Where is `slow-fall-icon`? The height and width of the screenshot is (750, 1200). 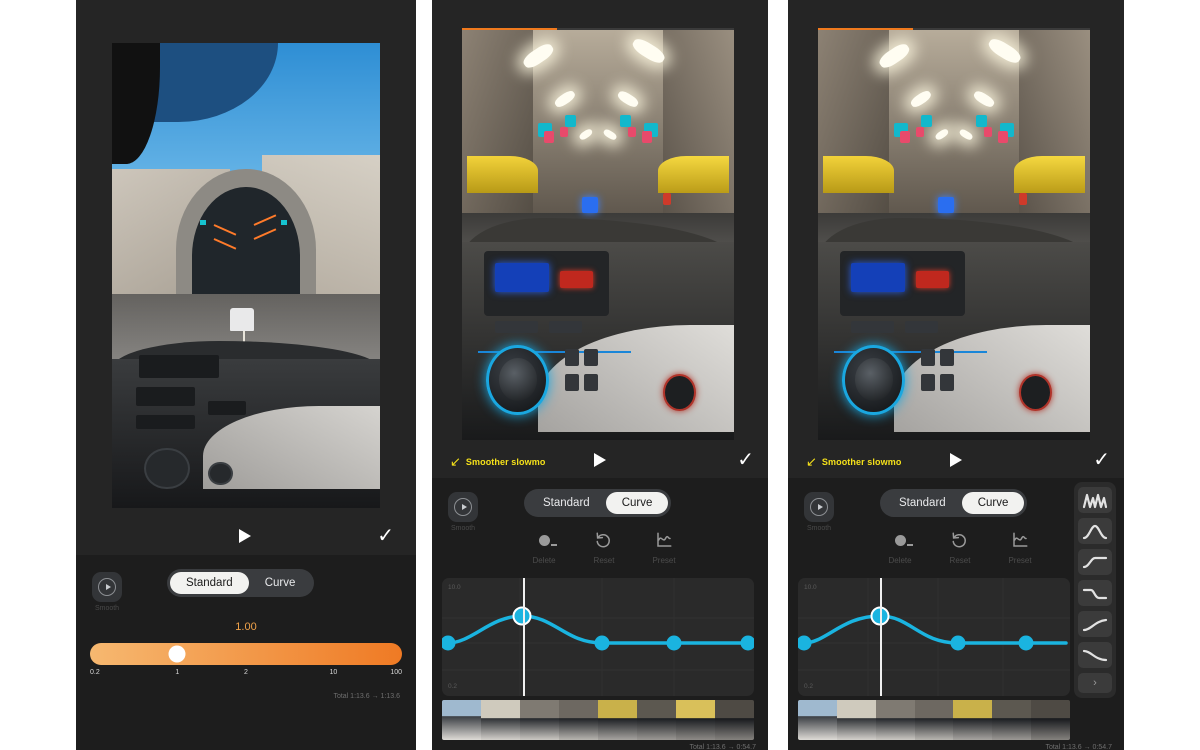
slow-fall-icon is located at coordinates (1095, 655).